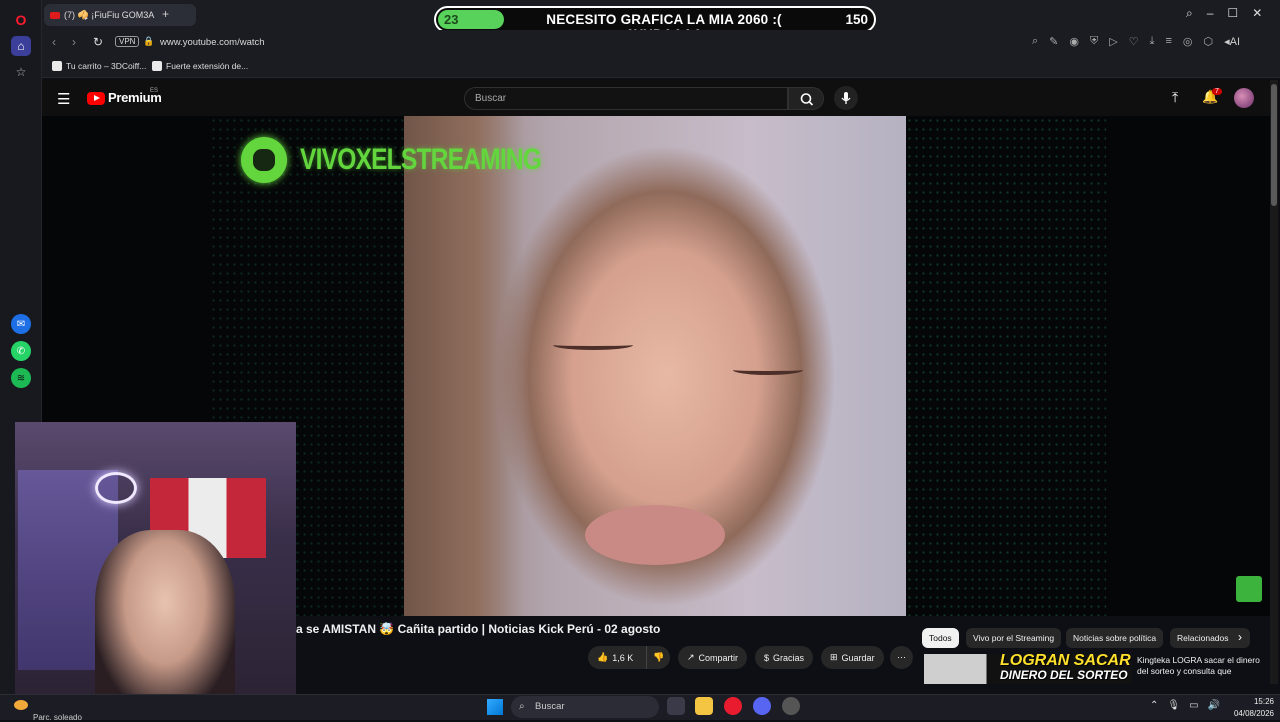 This screenshot has width=1280, height=722. Describe the element at coordinates (1168, 43) in the screenshot. I see `menu-icon: ≡` at that location.